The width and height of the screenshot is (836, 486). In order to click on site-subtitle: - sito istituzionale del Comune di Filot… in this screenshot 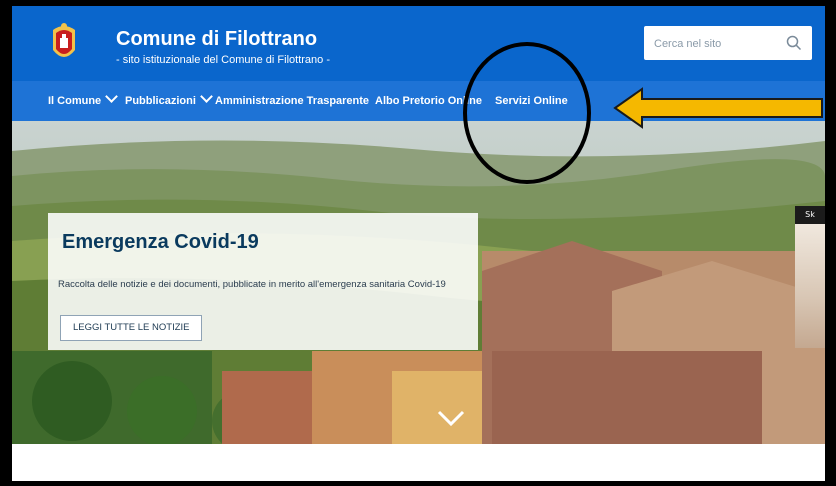, I will do `click(223, 60)`.